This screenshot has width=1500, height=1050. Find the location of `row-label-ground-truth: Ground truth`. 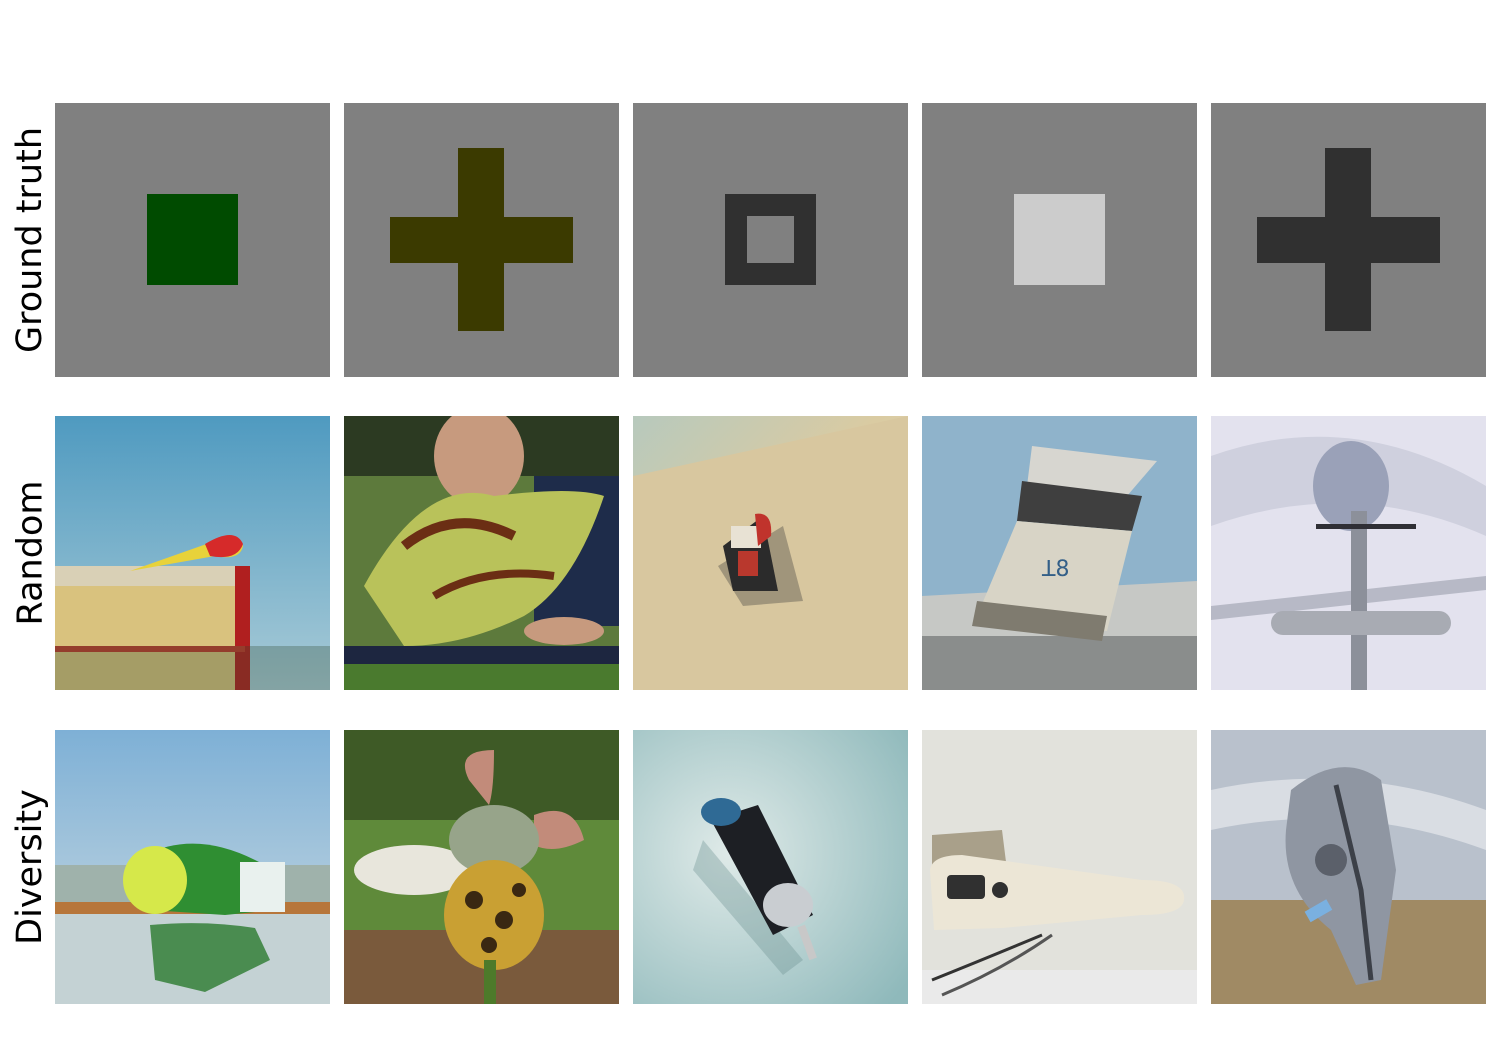

row-label-ground-truth: Ground truth is located at coordinates (30, 240).